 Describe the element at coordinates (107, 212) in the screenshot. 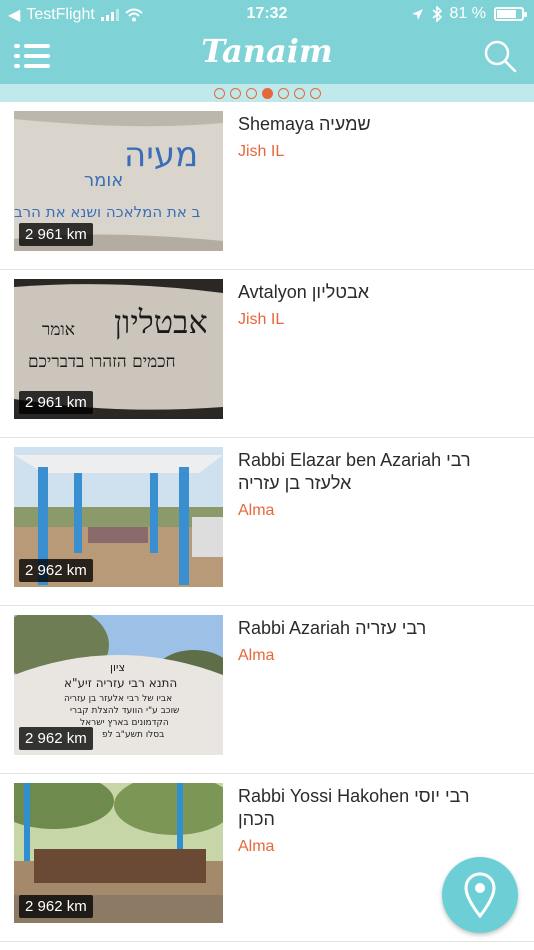

I see `svg-text: ב את המלאכה ושנא את הרב` at that location.